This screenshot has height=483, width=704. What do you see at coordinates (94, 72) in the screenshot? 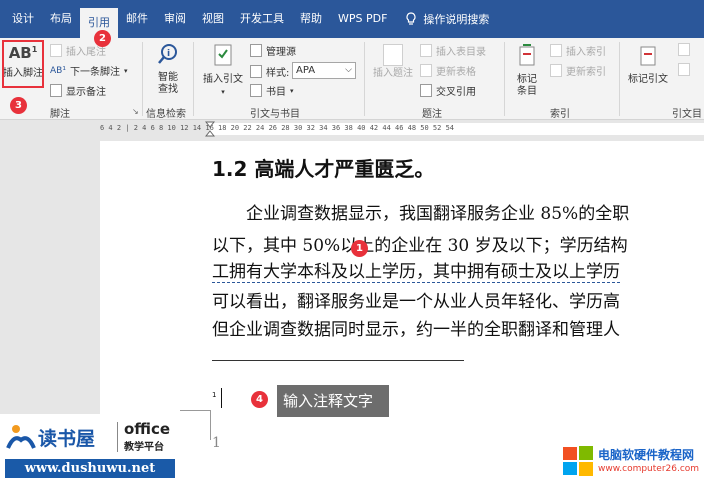
I see `next-footnote-label: 下一条脚注` at bounding box center [94, 72].